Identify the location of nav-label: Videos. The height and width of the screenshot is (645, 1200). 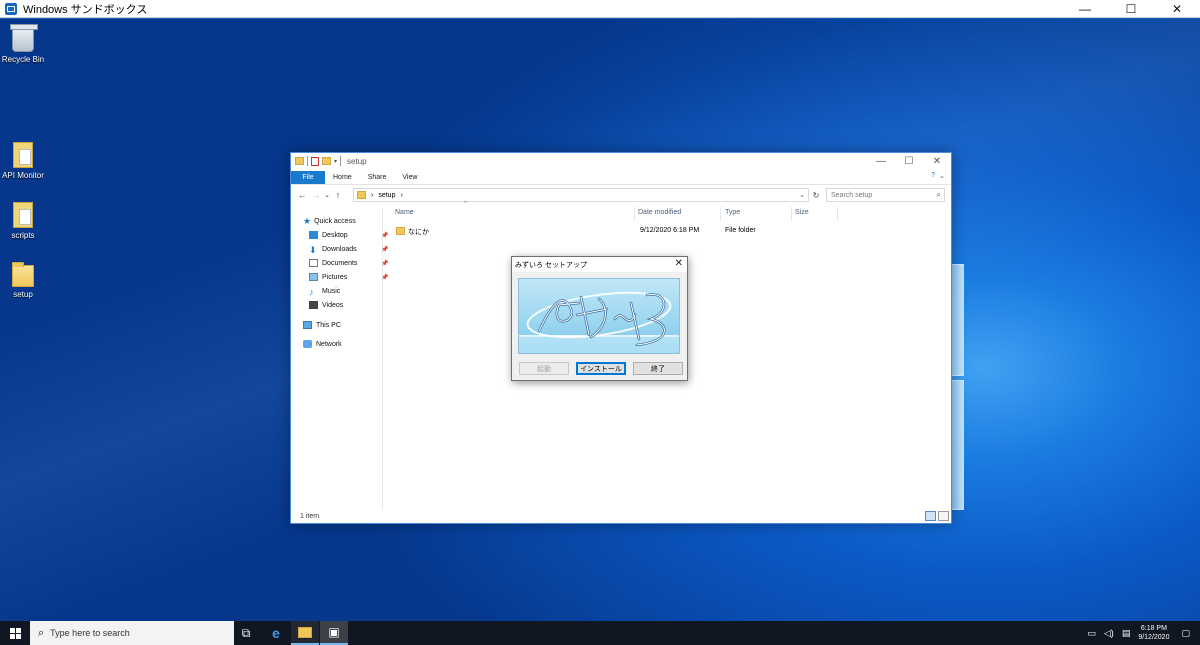
(333, 305).